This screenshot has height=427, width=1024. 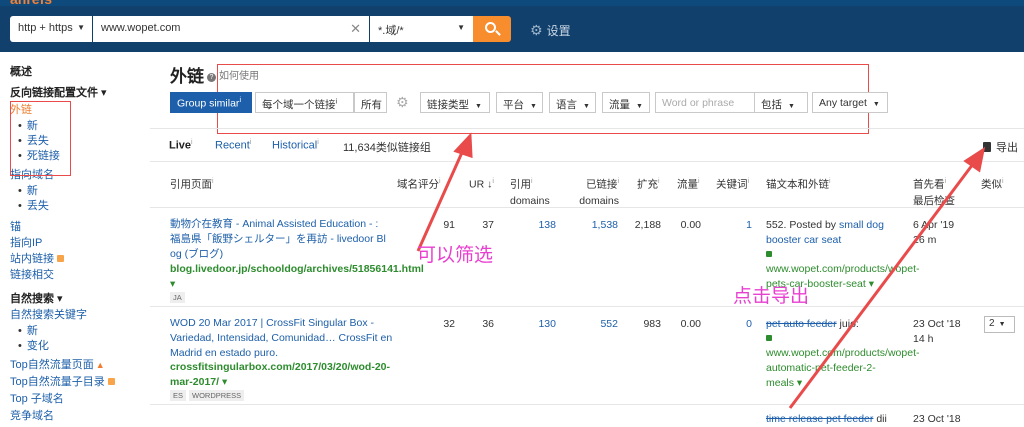 I want to click on col-ref-page-label: 引用页面, so click(x=191, y=184).